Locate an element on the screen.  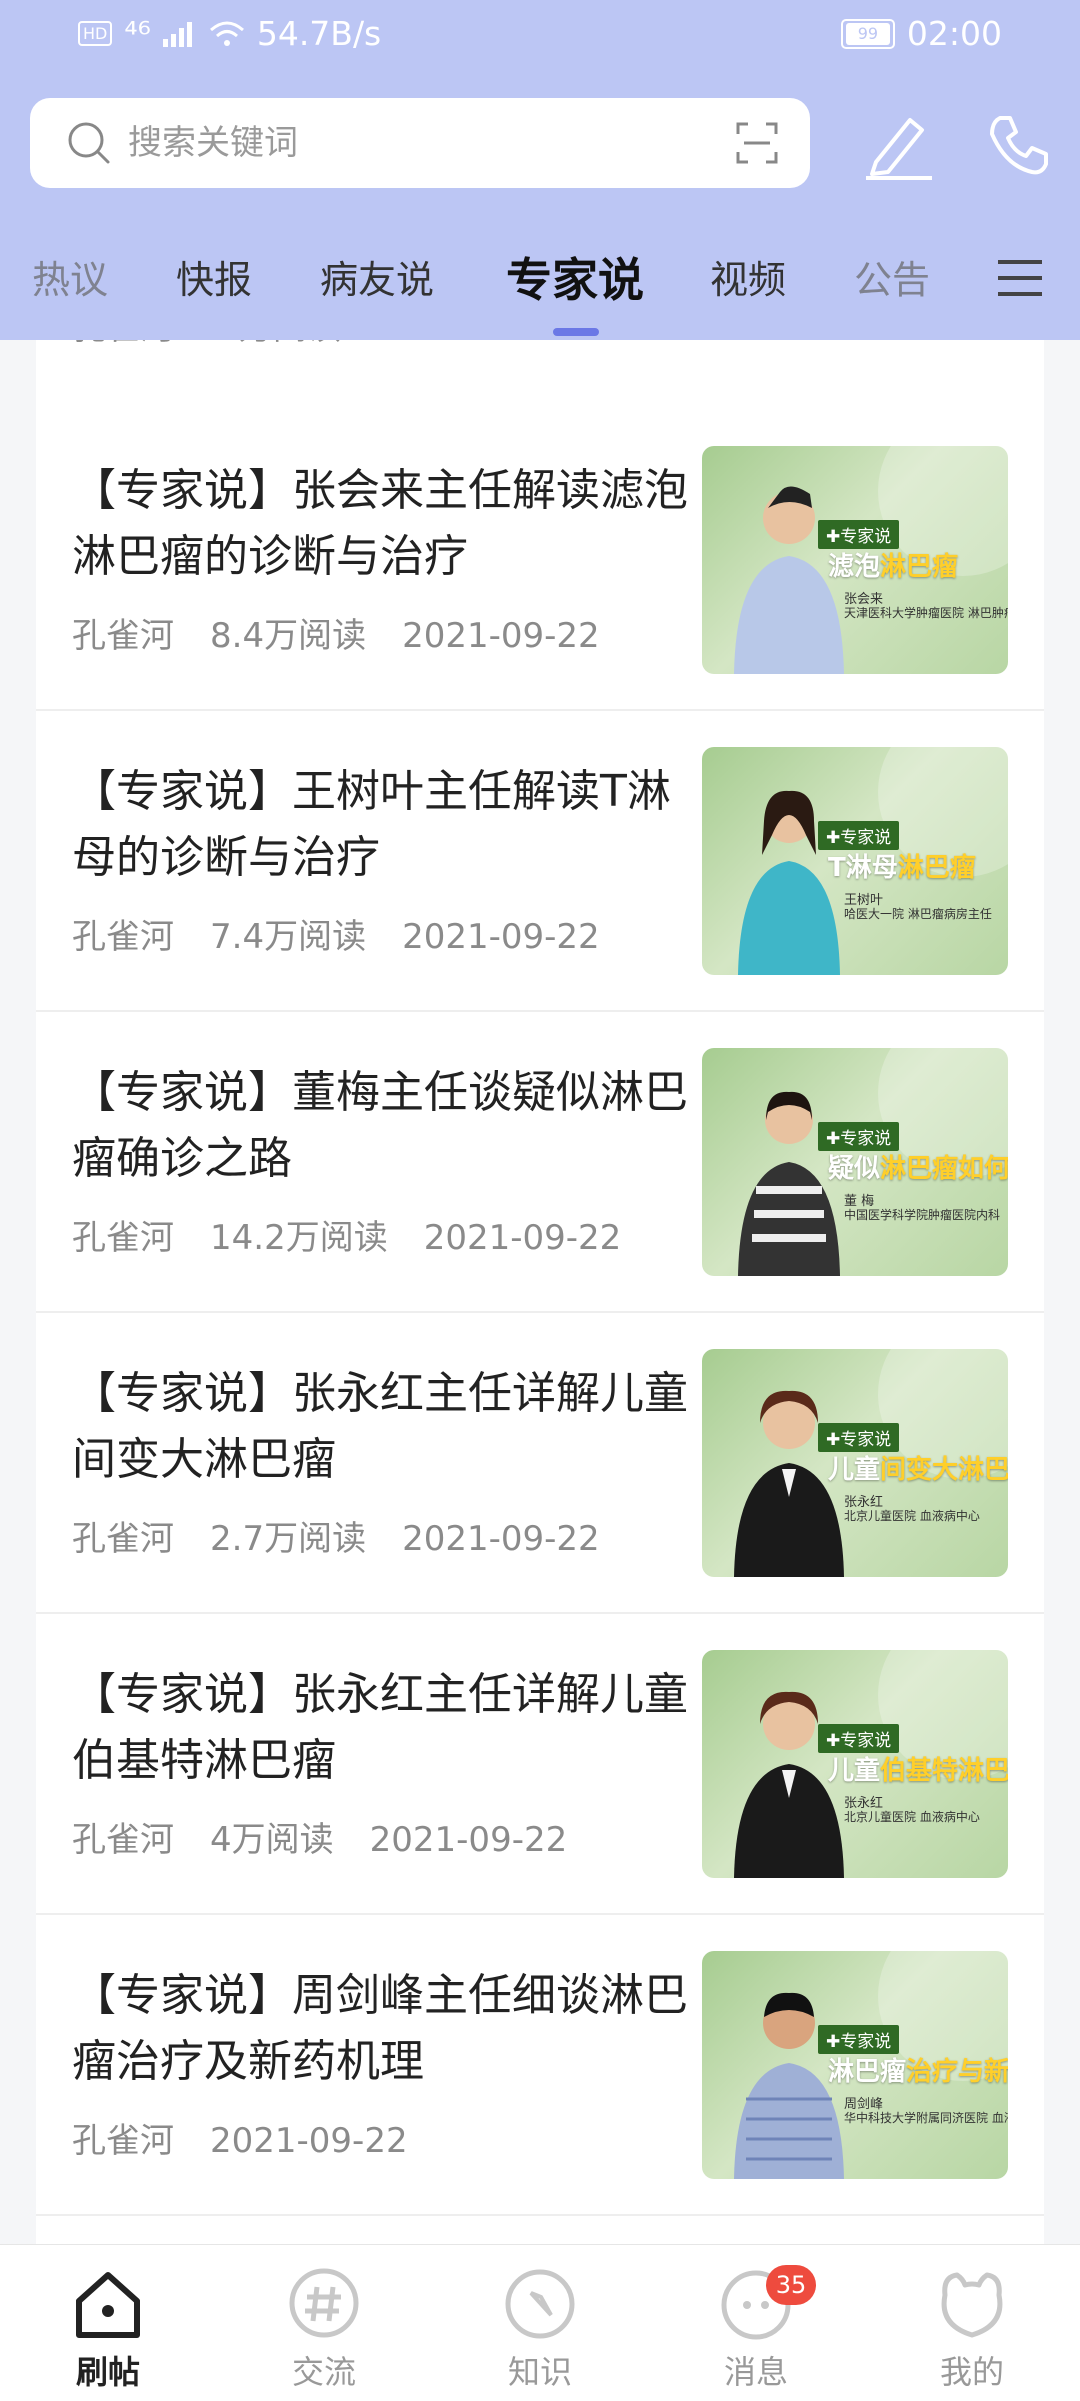
nav-profile: 我的 is located at coordinates (972, 2329).